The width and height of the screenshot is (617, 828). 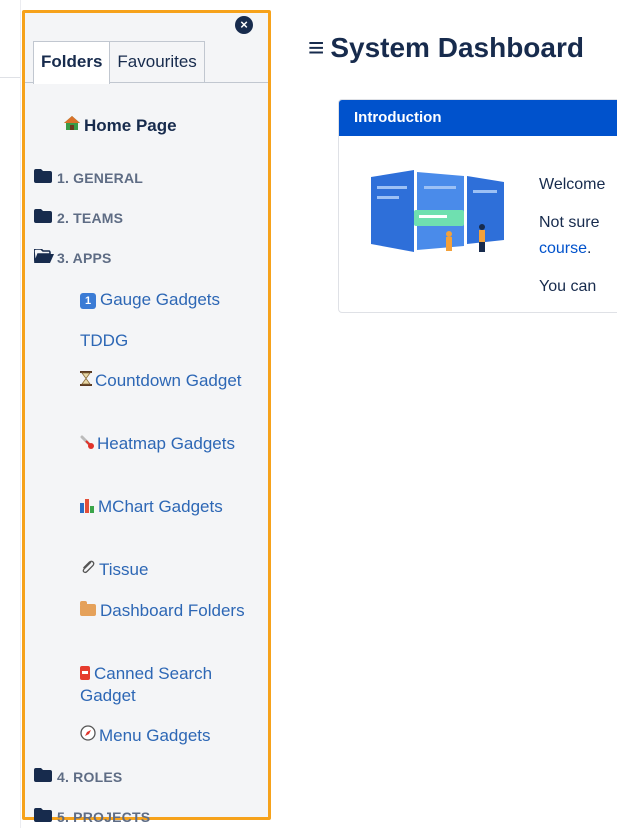 What do you see at coordinates (90, 218) in the screenshot?
I see `folder-teams-label: 2. TEAMS` at bounding box center [90, 218].